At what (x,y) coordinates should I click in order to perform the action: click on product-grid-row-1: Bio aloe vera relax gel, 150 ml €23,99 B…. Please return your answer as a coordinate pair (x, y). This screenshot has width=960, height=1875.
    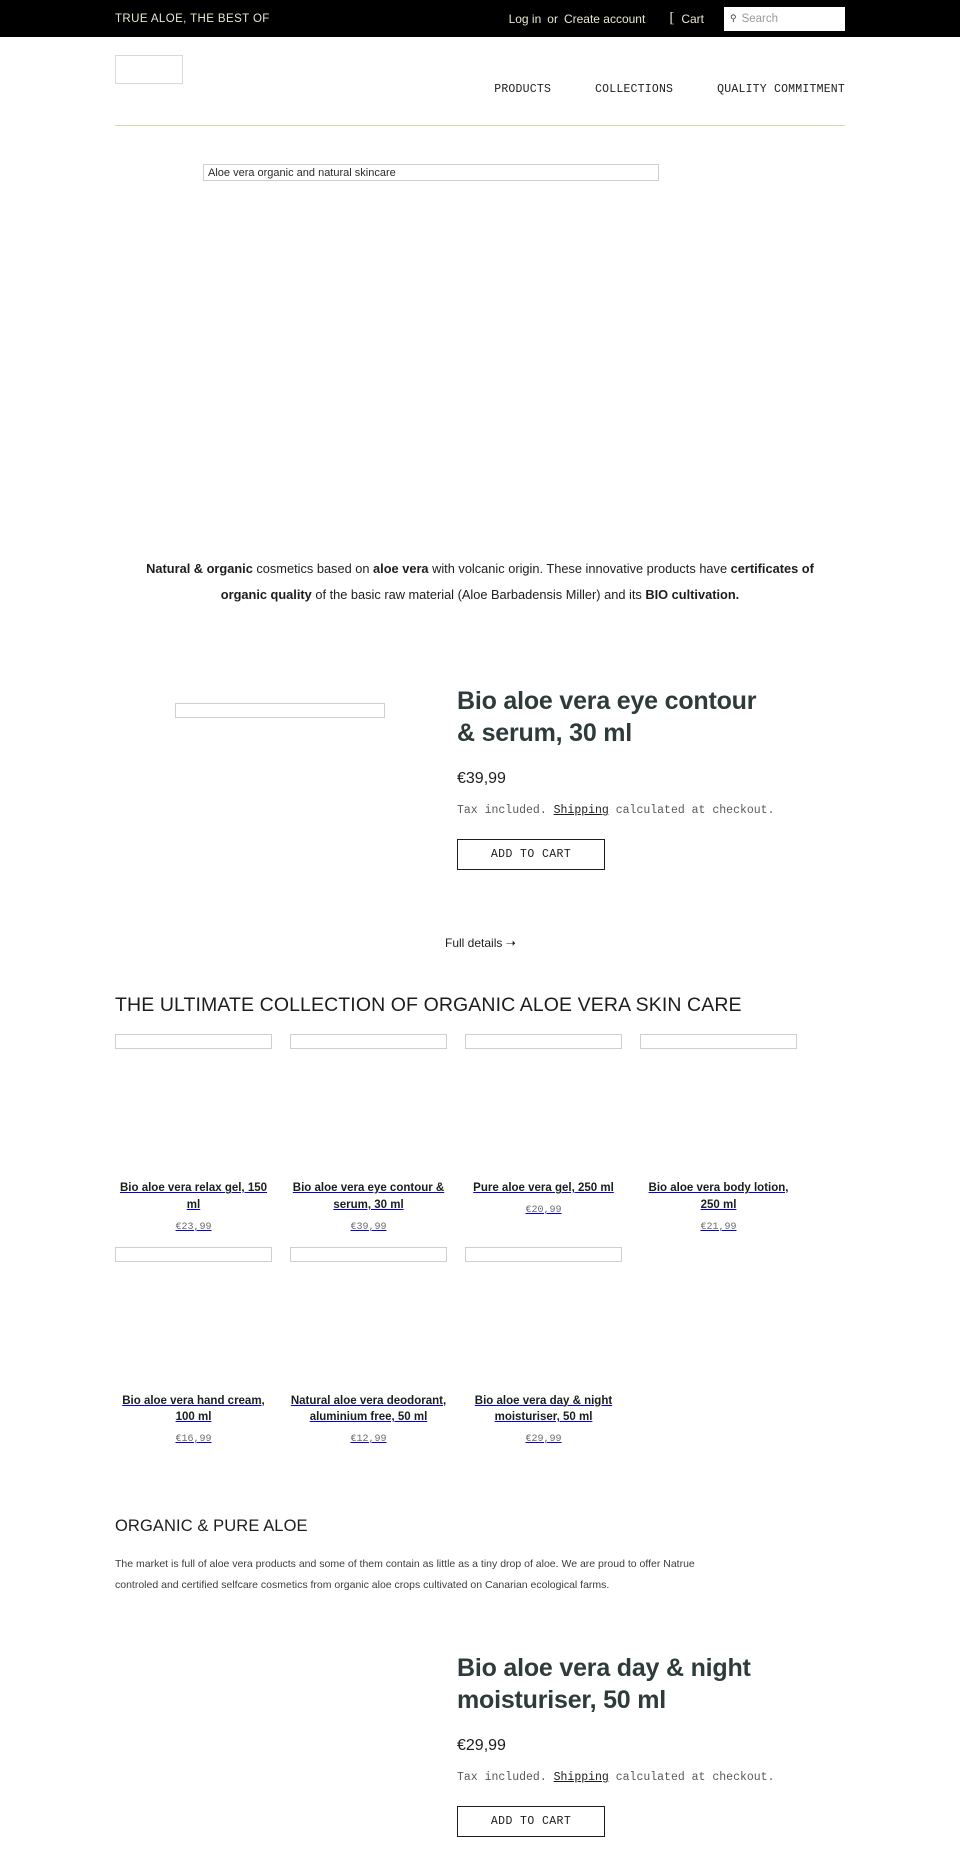
    Looking at the image, I should click on (480, 1125).